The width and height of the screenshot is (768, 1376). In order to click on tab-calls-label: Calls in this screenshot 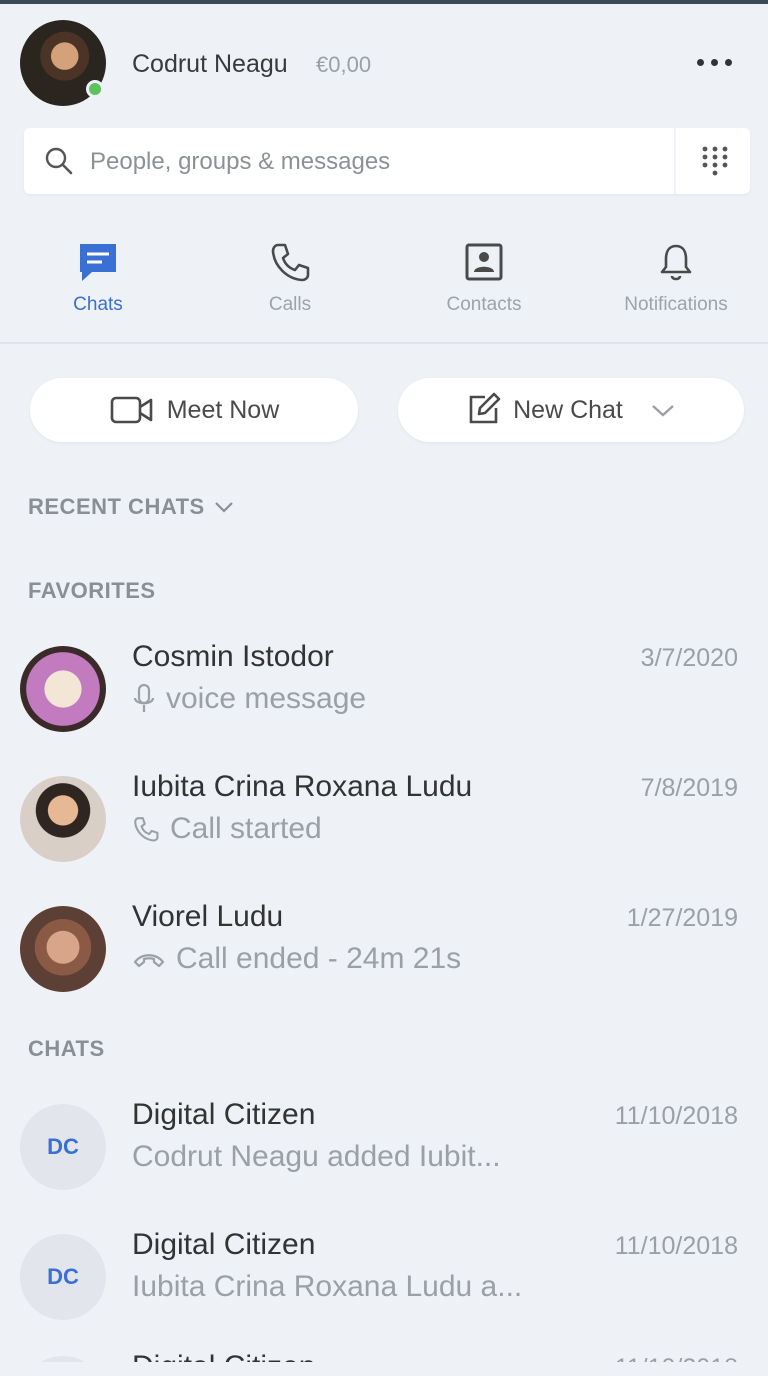, I will do `click(290, 304)`.